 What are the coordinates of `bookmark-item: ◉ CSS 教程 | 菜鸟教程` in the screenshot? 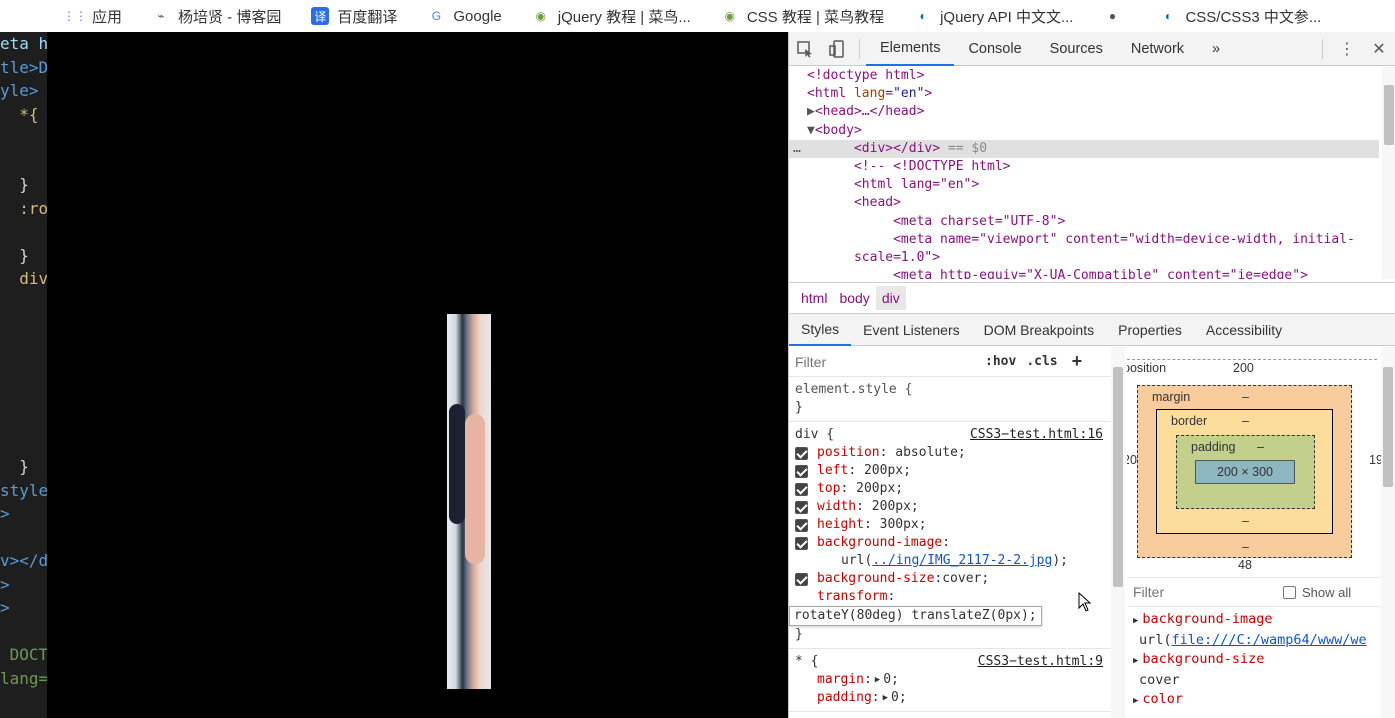 It's located at (803, 16).